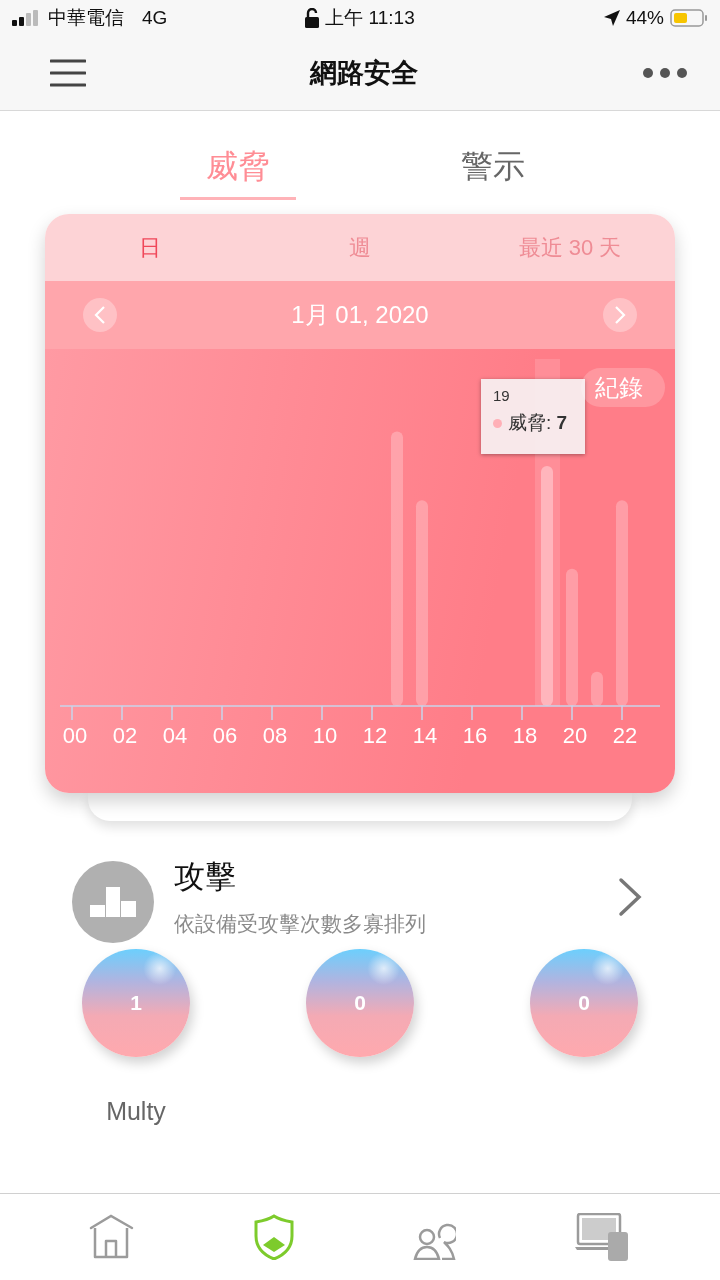  What do you see at coordinates (125, 735) in the screenshot?
I see `axis-label: 02` at bounding box center [125, 735].